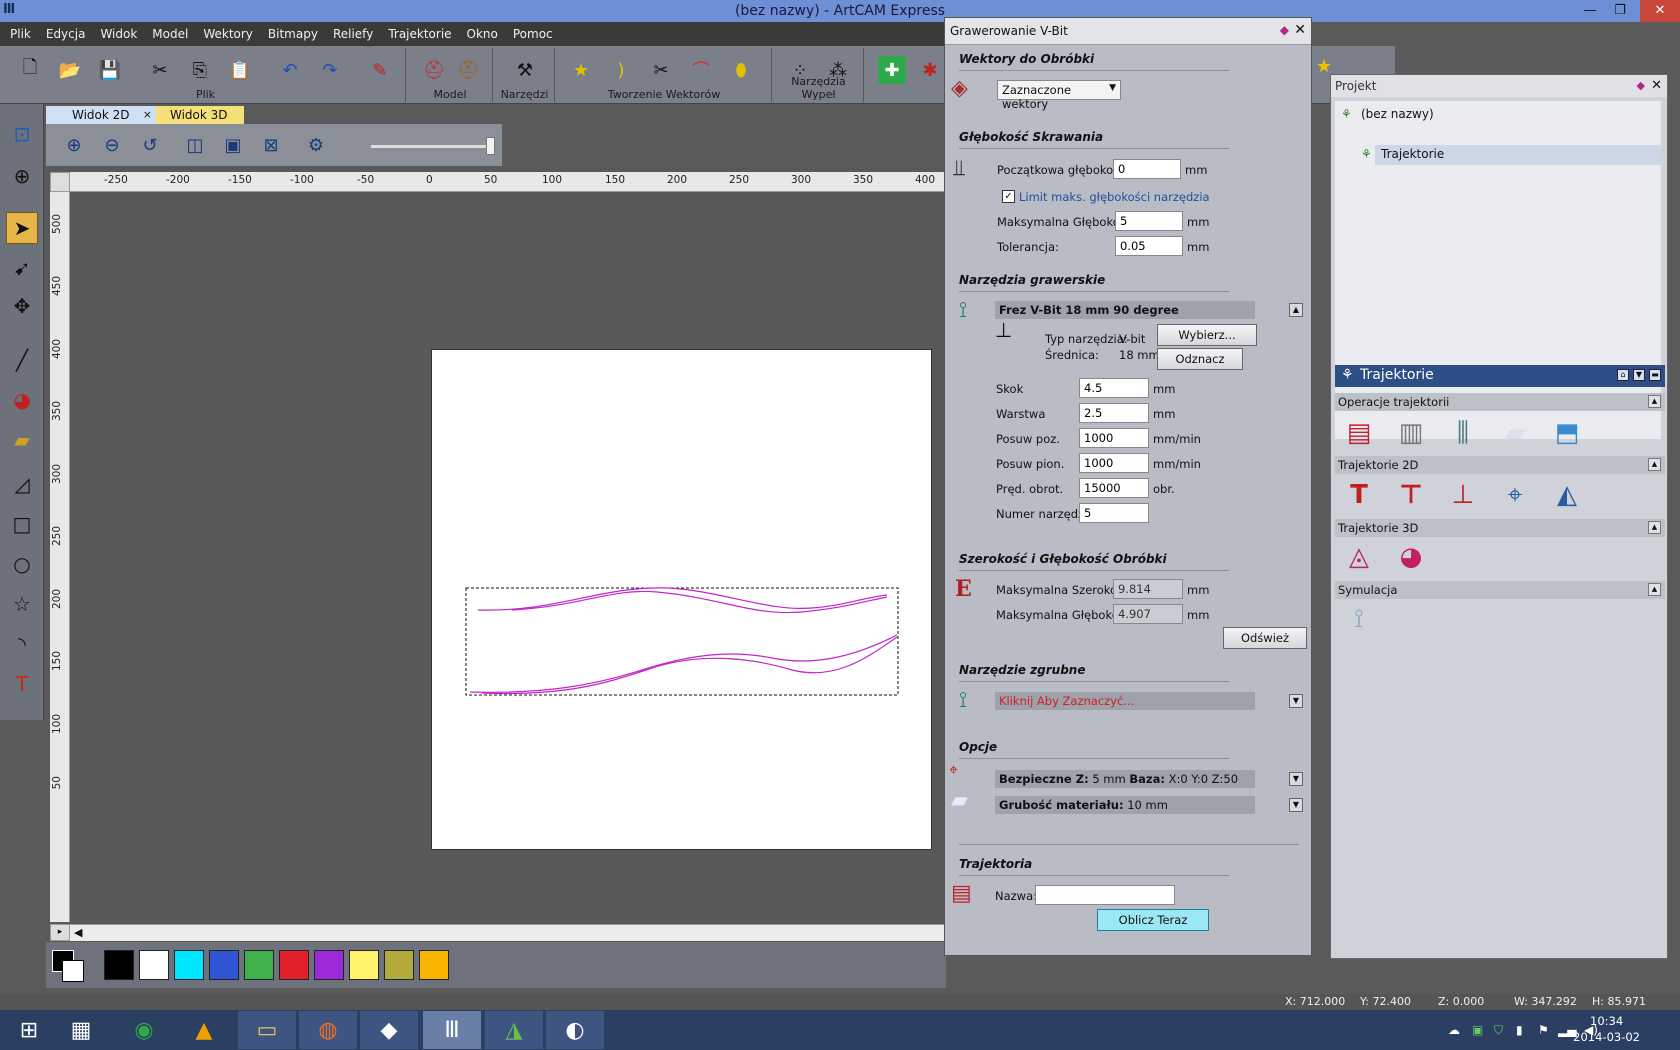 This screenshot has height=1050, width=1680. I want to click on flag-icon: ⚑, so click(1543, 1030).